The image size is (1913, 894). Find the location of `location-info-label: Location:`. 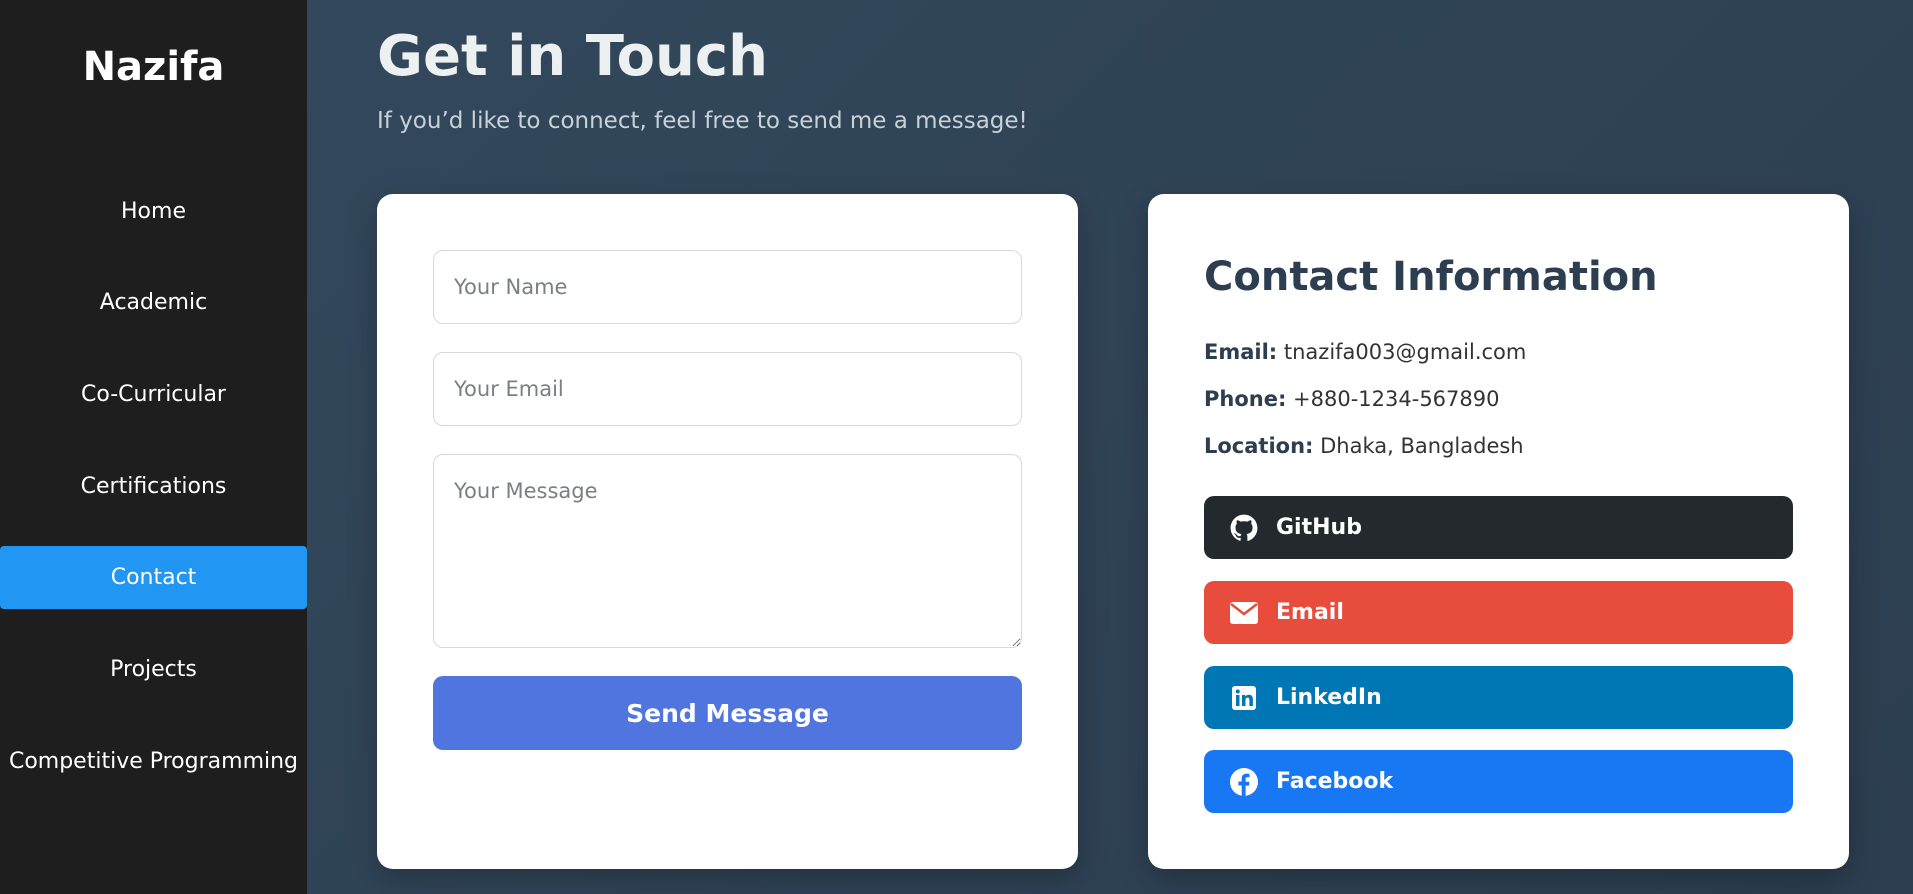

location-info-label: Location: is located at coordinates (1259, 446).